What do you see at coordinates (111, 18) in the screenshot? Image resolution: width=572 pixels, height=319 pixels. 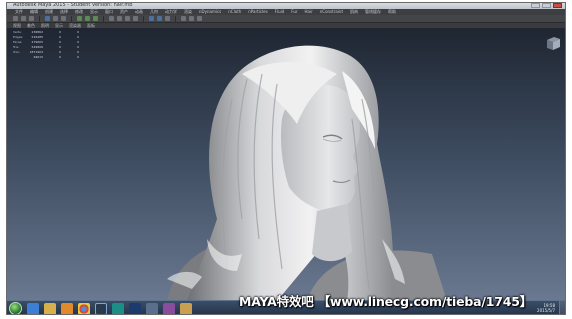 I see `snap-grid-icon` at bounding box center [111, 18].